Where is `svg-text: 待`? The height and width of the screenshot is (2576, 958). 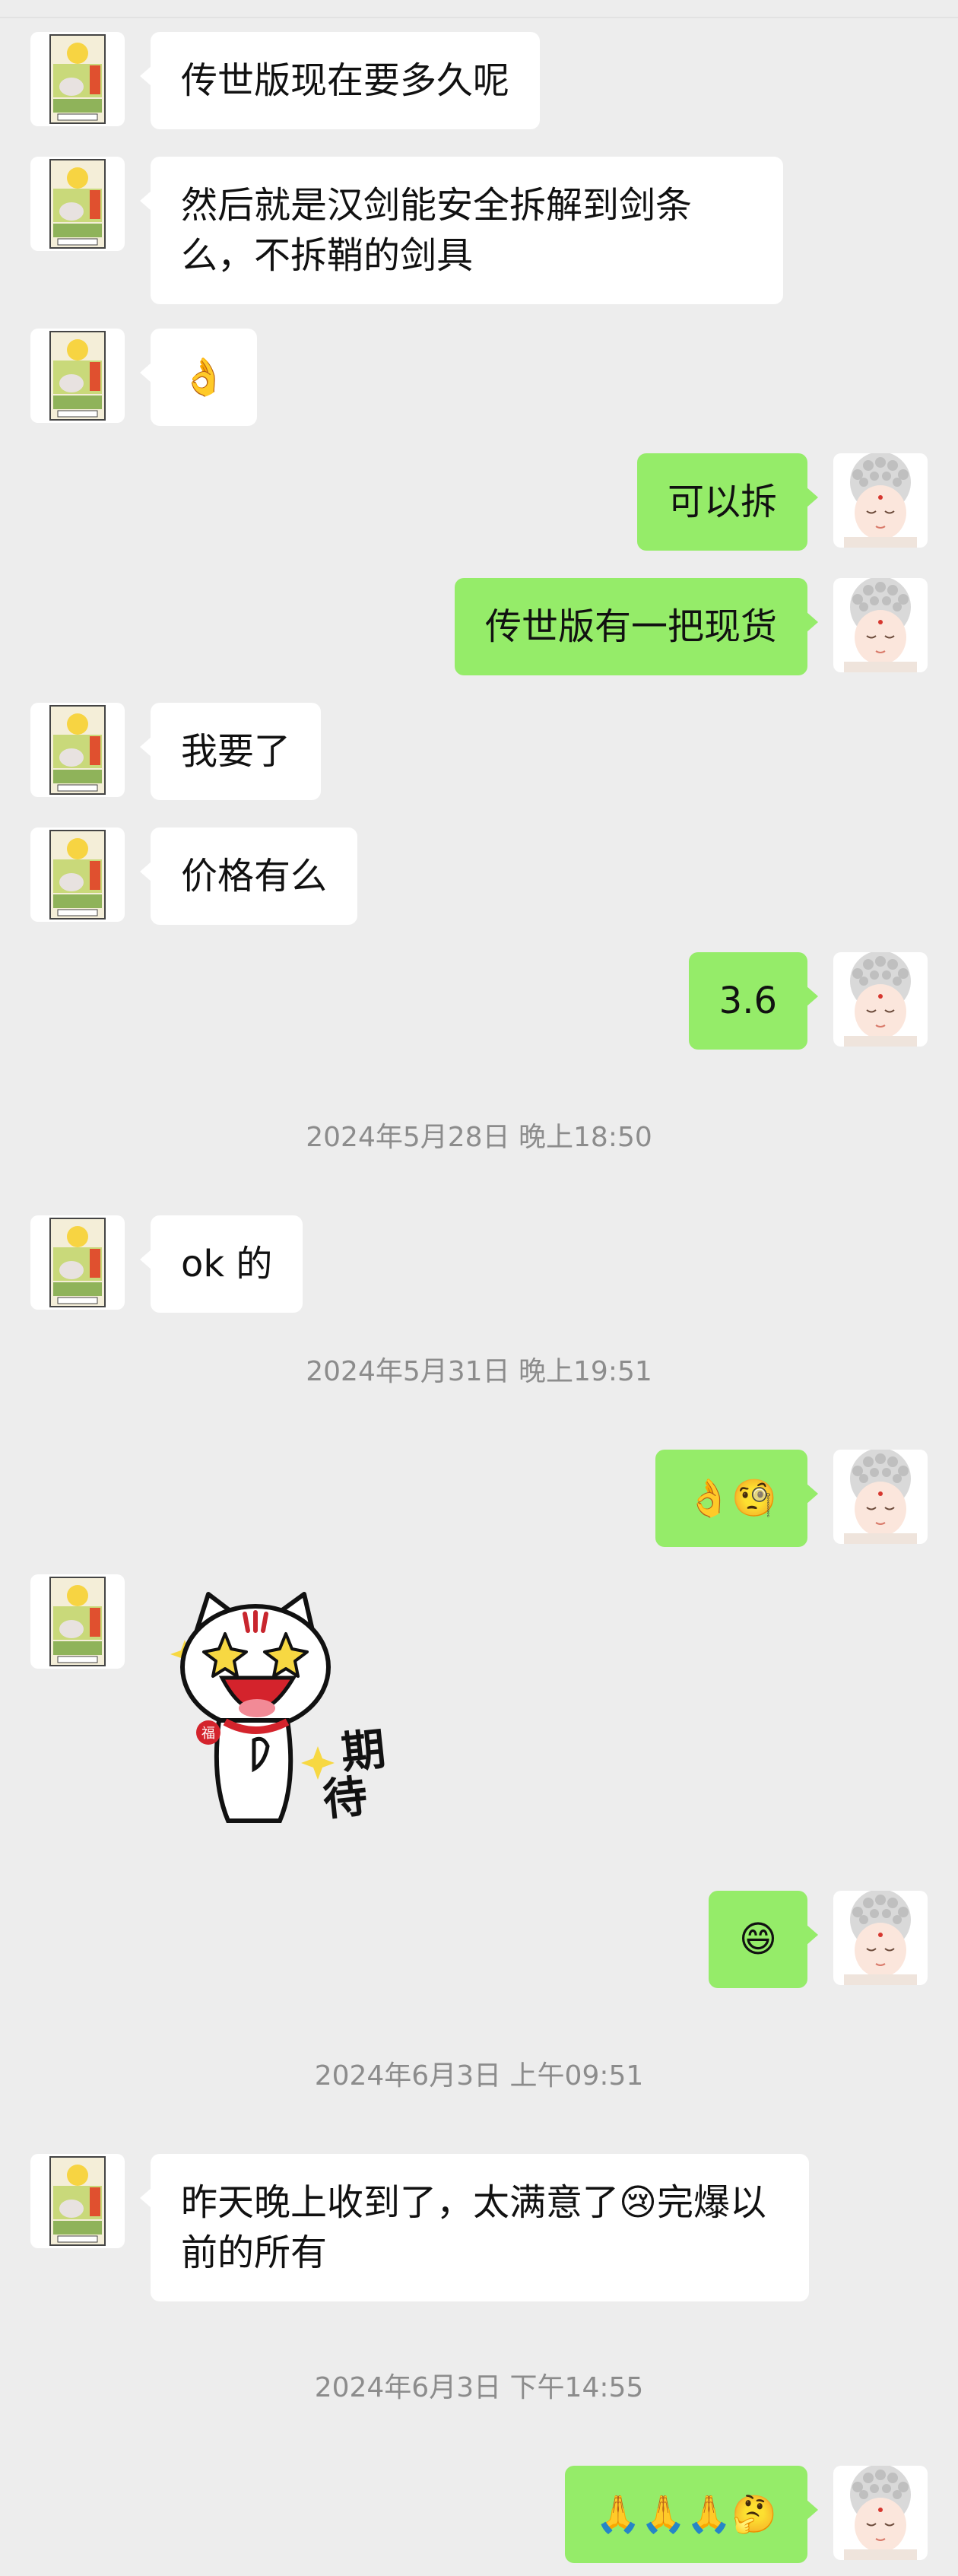 svg-text: 待 is located at coordinates (345, 1798).